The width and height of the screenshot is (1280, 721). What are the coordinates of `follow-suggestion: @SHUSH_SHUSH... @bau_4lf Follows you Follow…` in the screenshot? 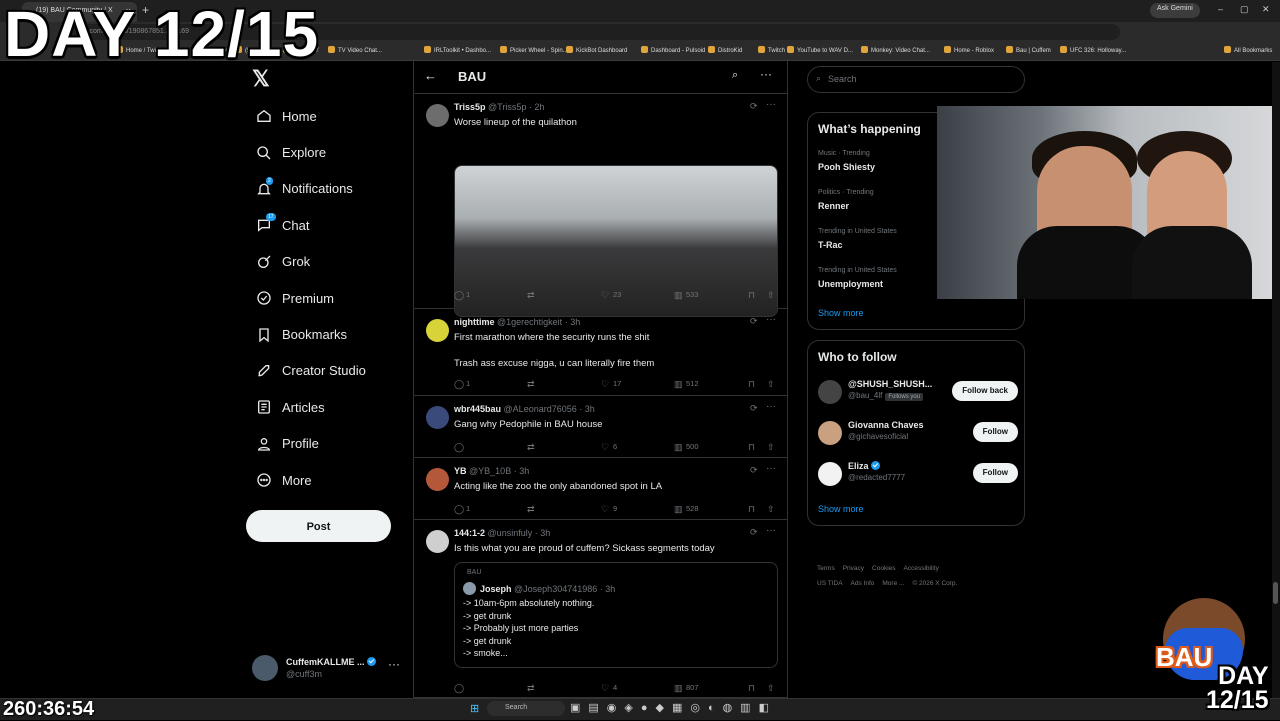 It's located at (918, 393).